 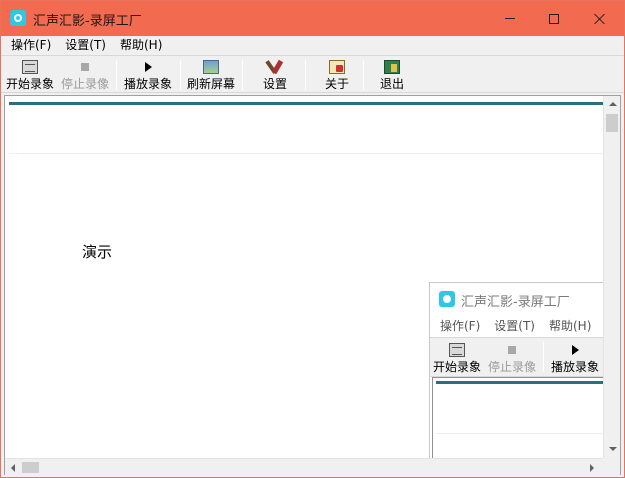 What do you see at coordinates (211, 84) in the screenshot?
I see `refresh-screen-label: 刷新屏幕` at bounding box center [211, 84].